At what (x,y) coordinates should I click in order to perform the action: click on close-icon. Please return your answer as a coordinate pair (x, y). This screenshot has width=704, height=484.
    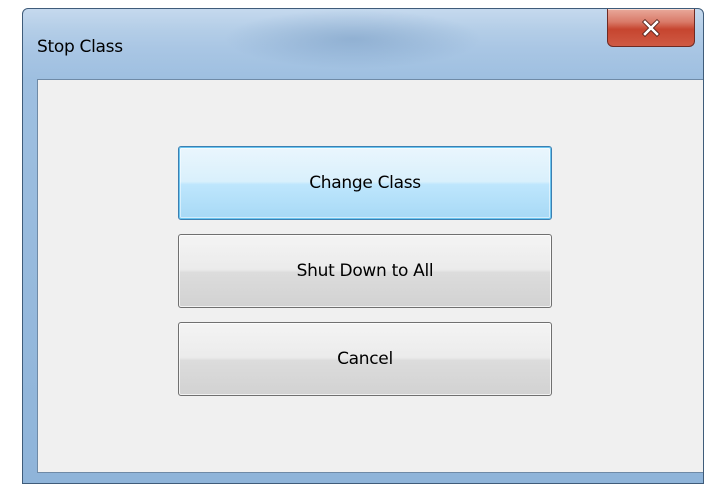
    Looking at the image, I should click on (651, 27).